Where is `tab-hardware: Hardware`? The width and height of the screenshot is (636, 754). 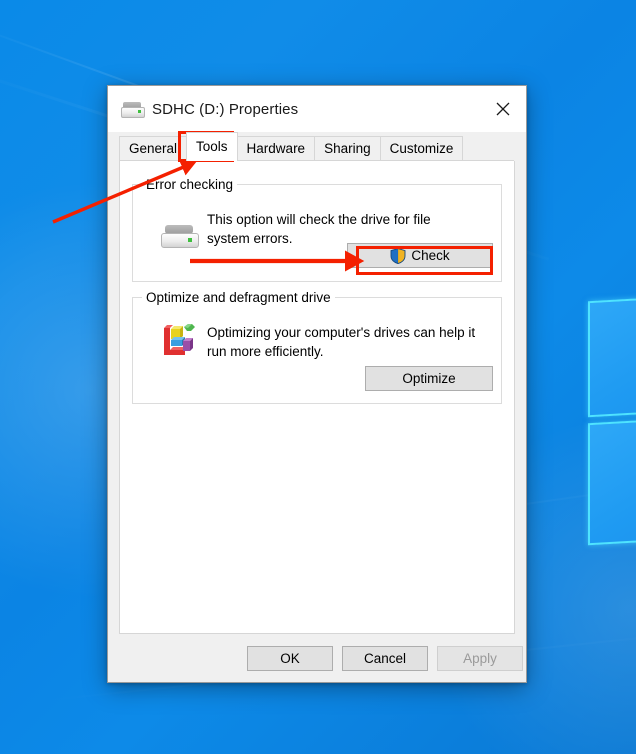 tab-hardware: Hardware is located at coordinates (276, 148).